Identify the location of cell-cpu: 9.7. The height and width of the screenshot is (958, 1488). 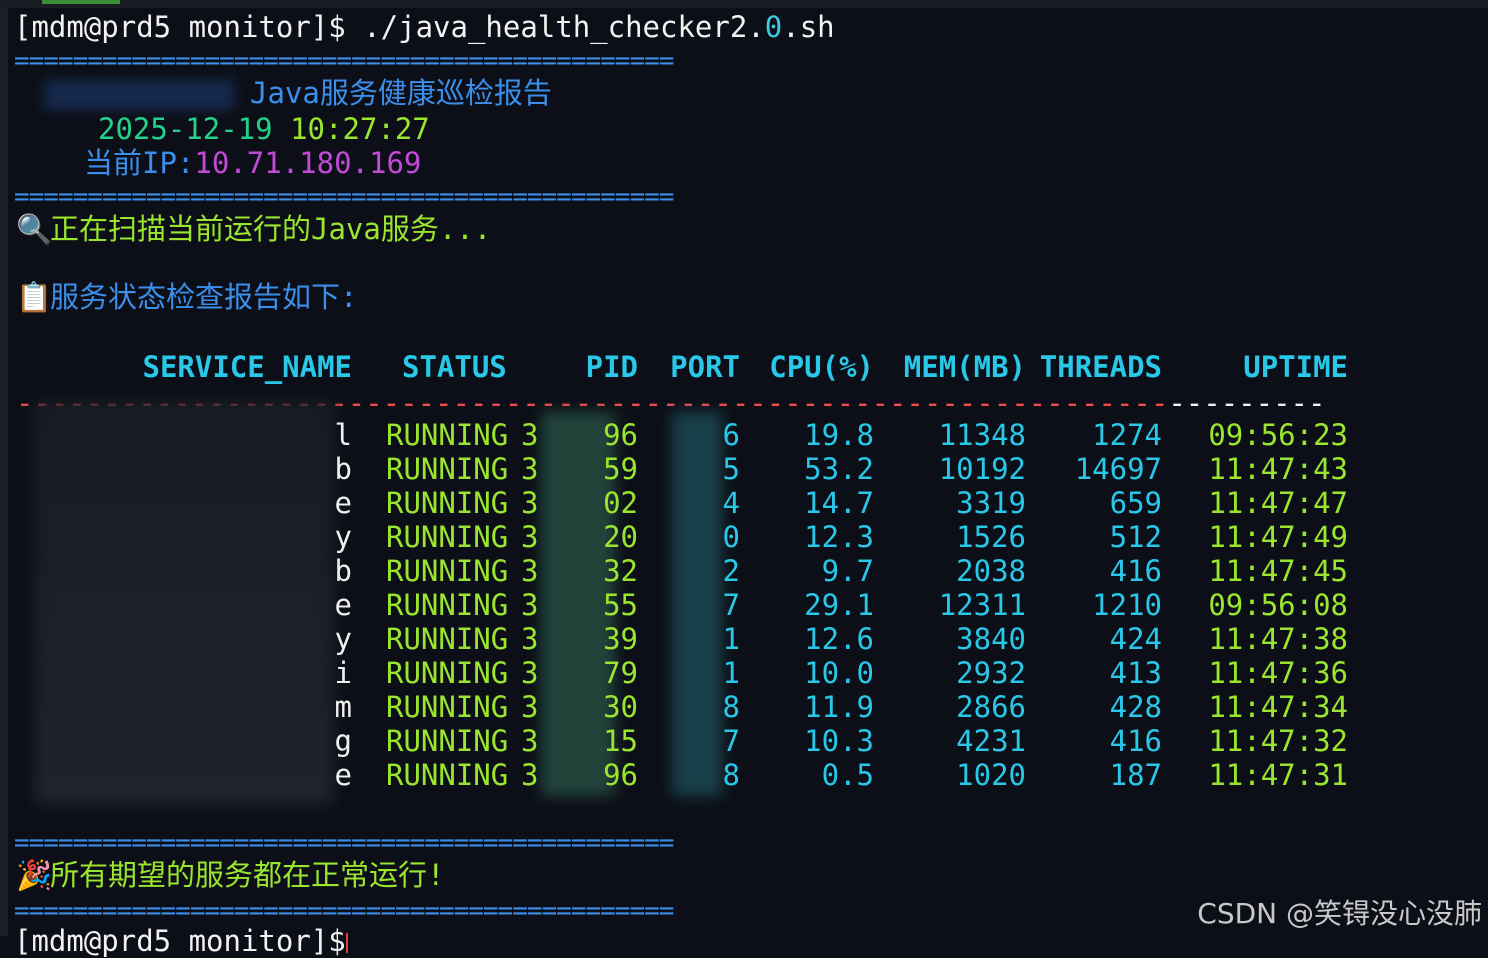
(847, 571).